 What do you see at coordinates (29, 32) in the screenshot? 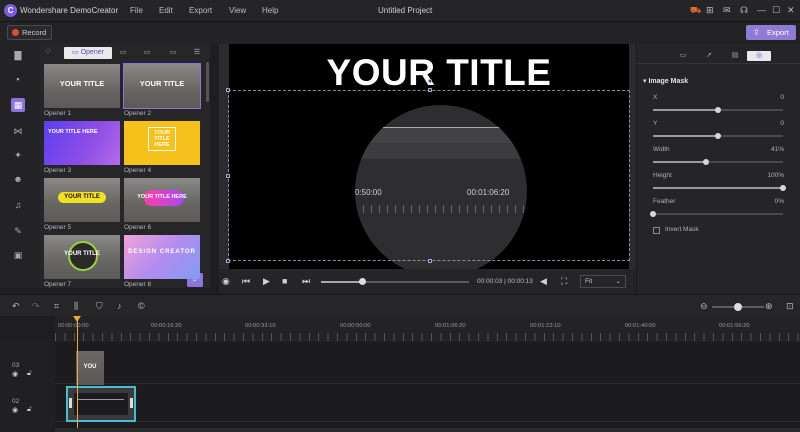
I see `record-button: Record` at bounding box center [29, 32].